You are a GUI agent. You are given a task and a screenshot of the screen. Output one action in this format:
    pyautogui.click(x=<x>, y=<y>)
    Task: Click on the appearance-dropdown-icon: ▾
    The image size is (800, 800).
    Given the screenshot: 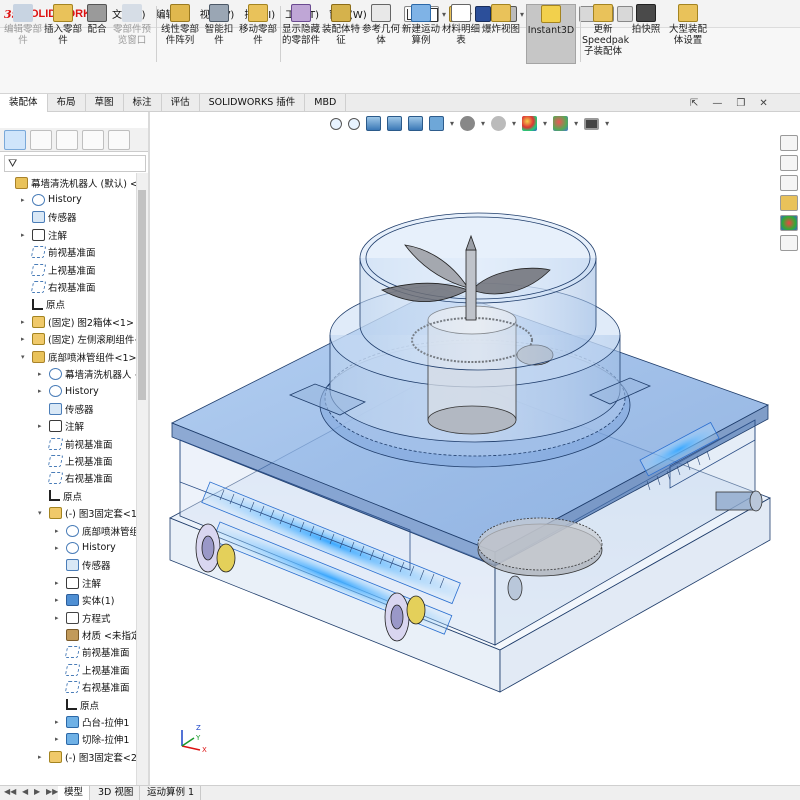 What is the action you would take?
    pyautogui.click(x=545, y=123)
    